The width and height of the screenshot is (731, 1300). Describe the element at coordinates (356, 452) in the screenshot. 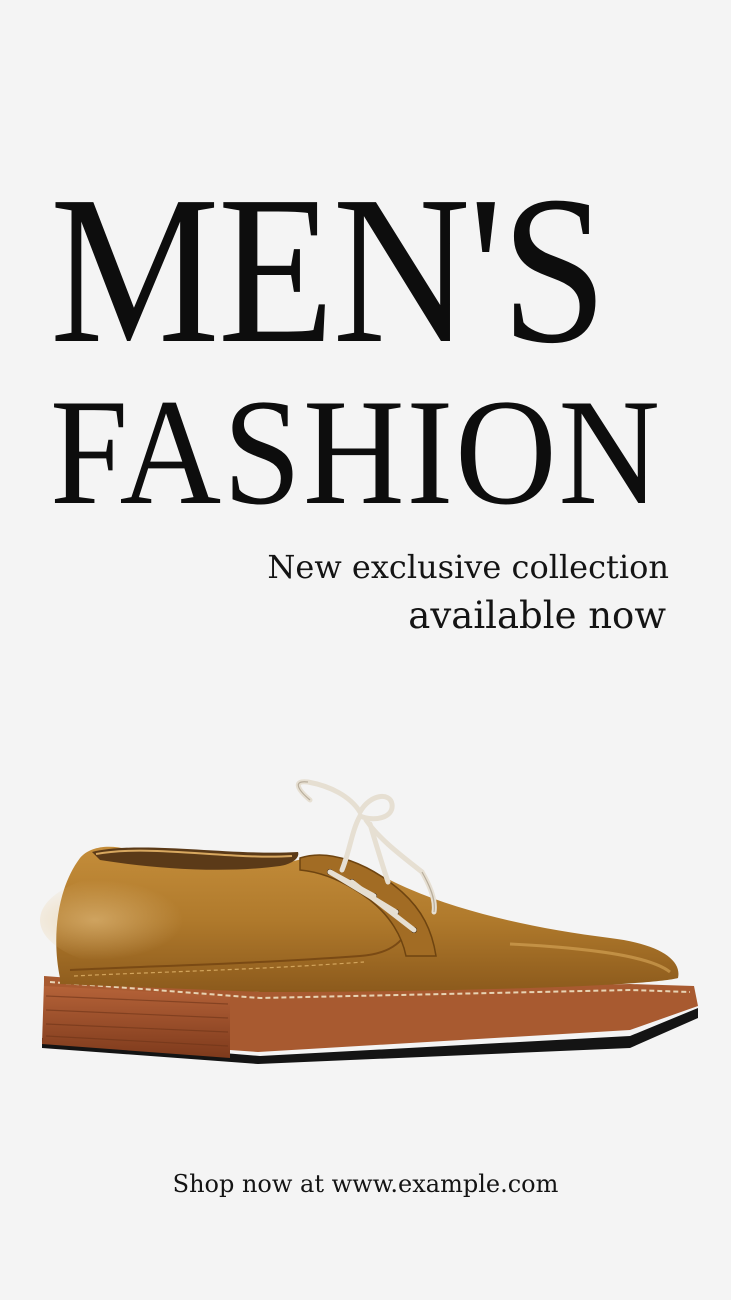

I see `headline-fashion: FASHION` at that location.